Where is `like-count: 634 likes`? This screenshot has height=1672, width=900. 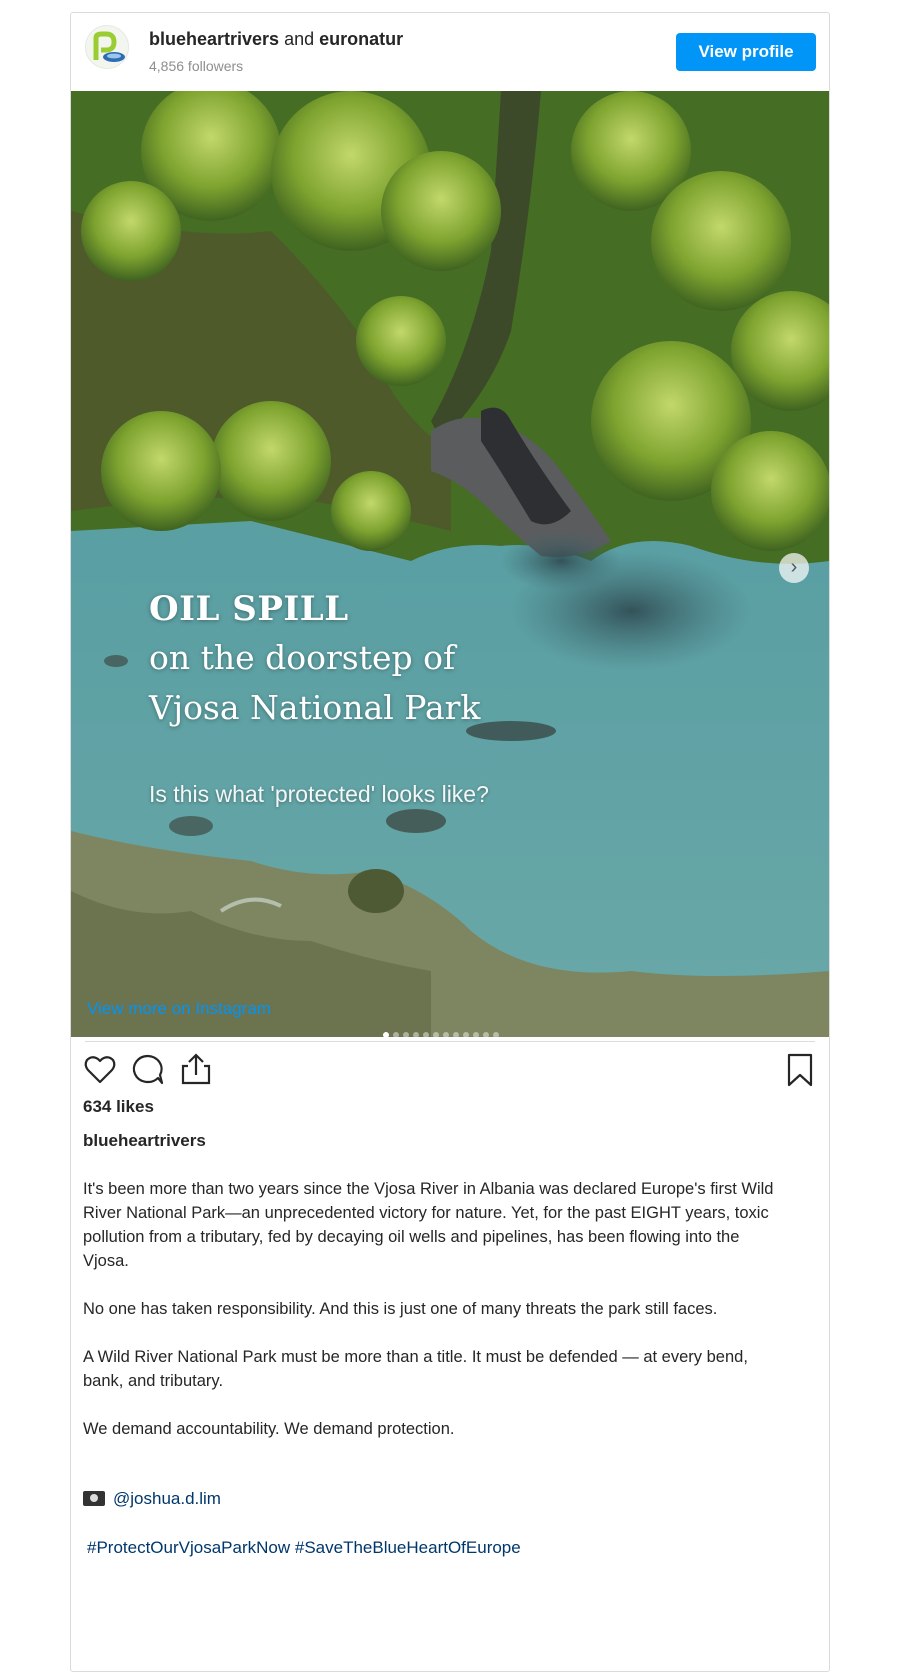
like-count: 634 likes is located at coordinates (118, 1107).